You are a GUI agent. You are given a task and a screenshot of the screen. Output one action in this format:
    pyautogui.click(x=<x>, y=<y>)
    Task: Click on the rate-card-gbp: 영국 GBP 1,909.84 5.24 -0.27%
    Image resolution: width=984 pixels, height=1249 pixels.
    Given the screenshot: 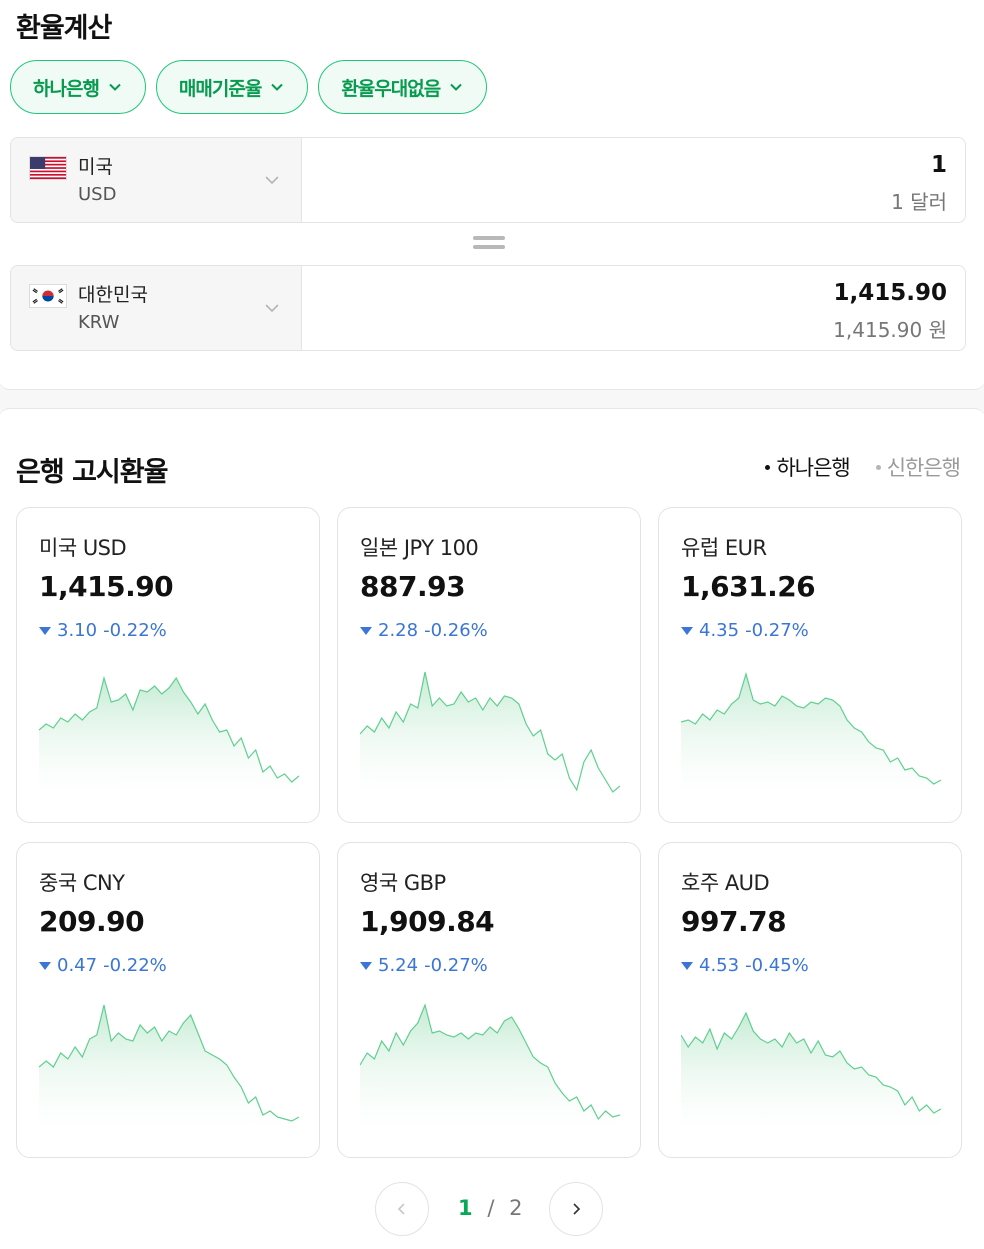 What is the action you would take?
    pyautogui.click(x=489, y=1000)
    